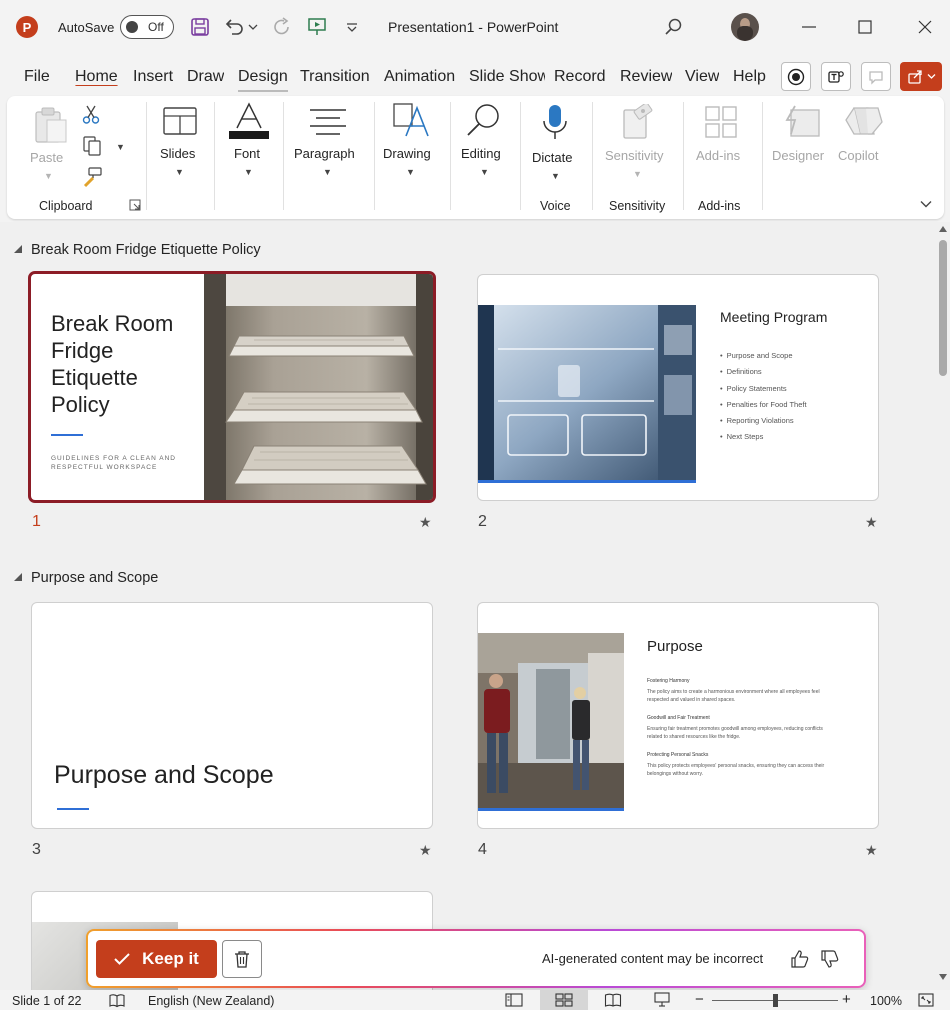 Image resolution: width=950 pixels, height=1010 pixels. Describe the element at coordinates (232, 715) in the screenshot. I see `slide-thumbnail-3: Purpose and Scope` at that location.